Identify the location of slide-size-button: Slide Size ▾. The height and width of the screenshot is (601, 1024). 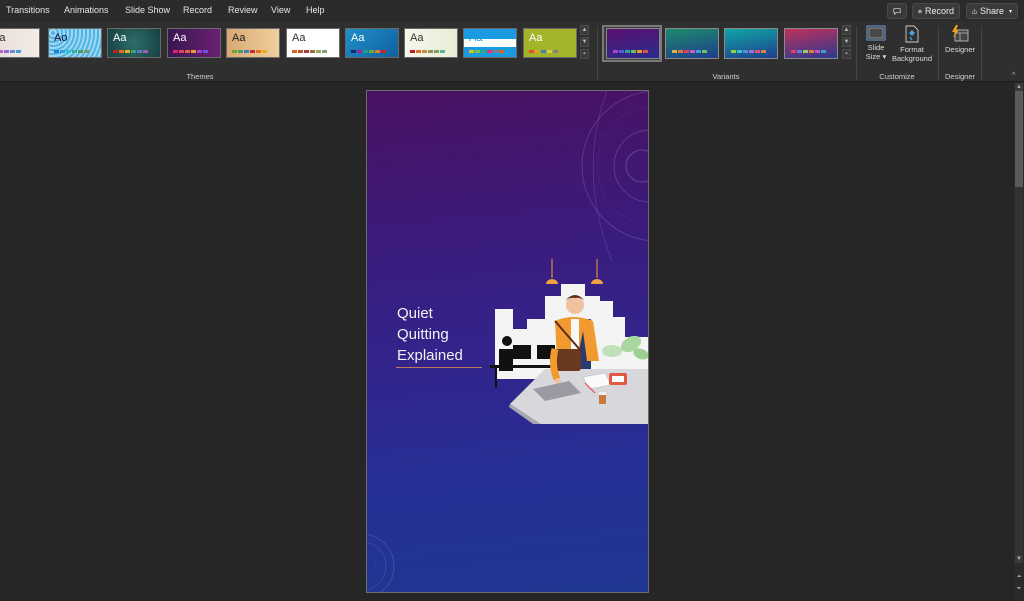
(876, 43).